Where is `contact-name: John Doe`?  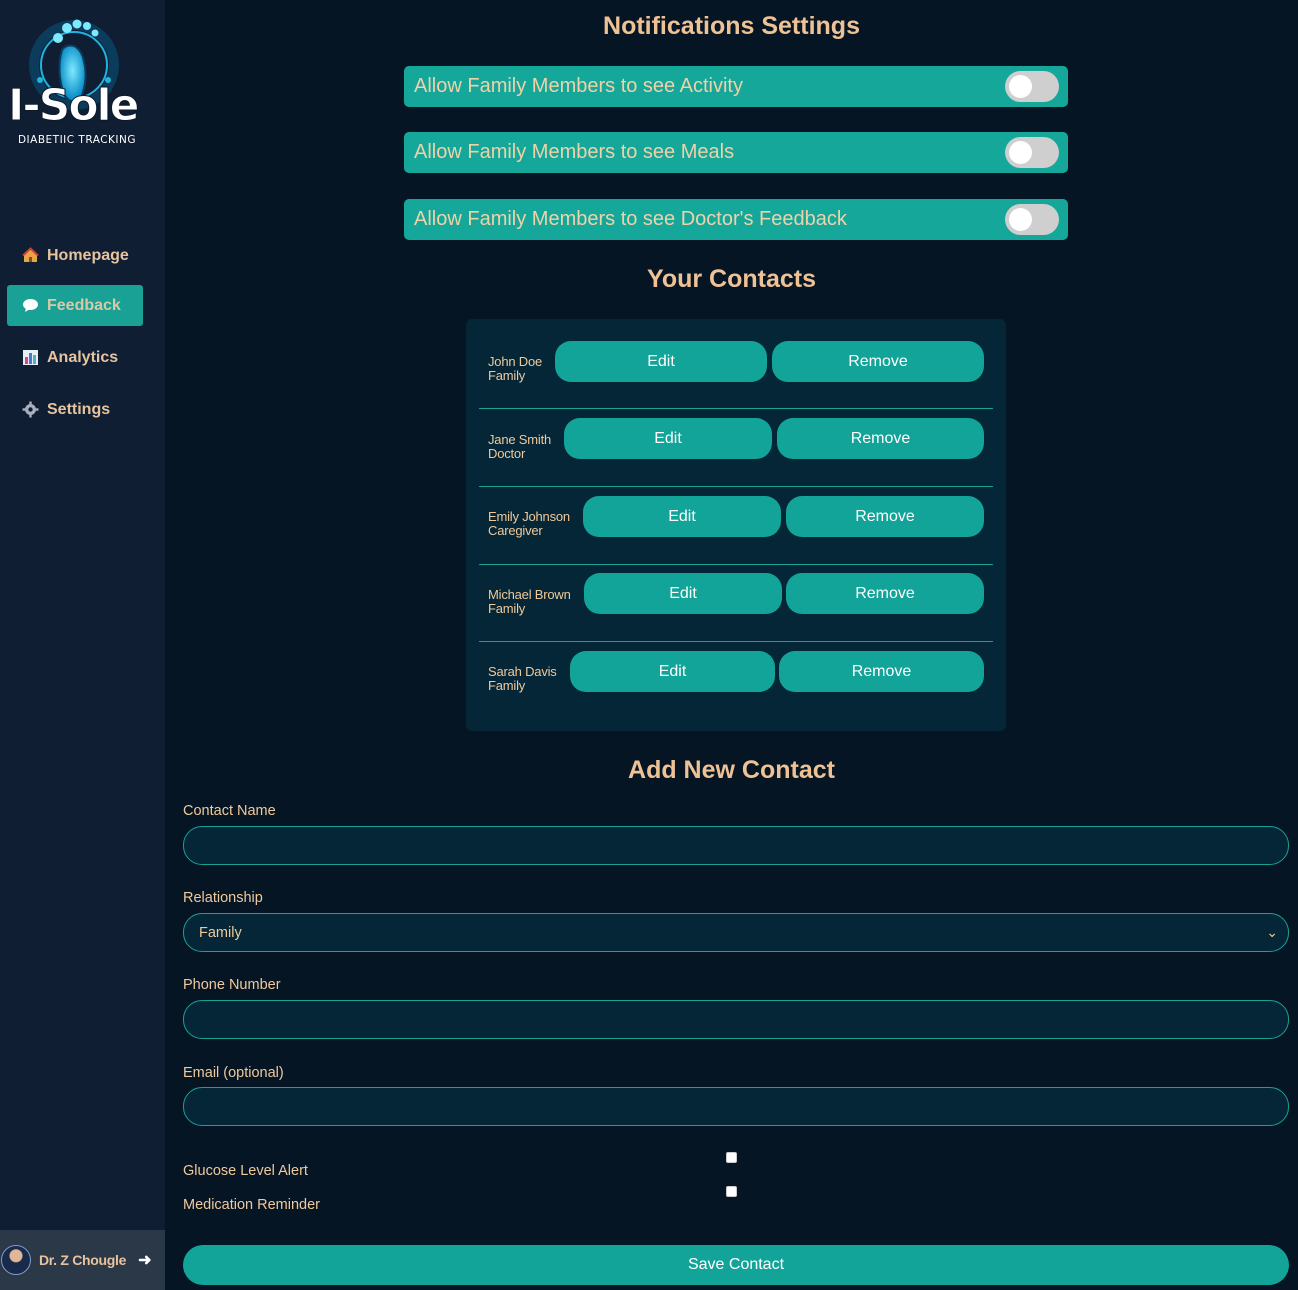
contact-name: John Doe is located at coordinates (515, 361).